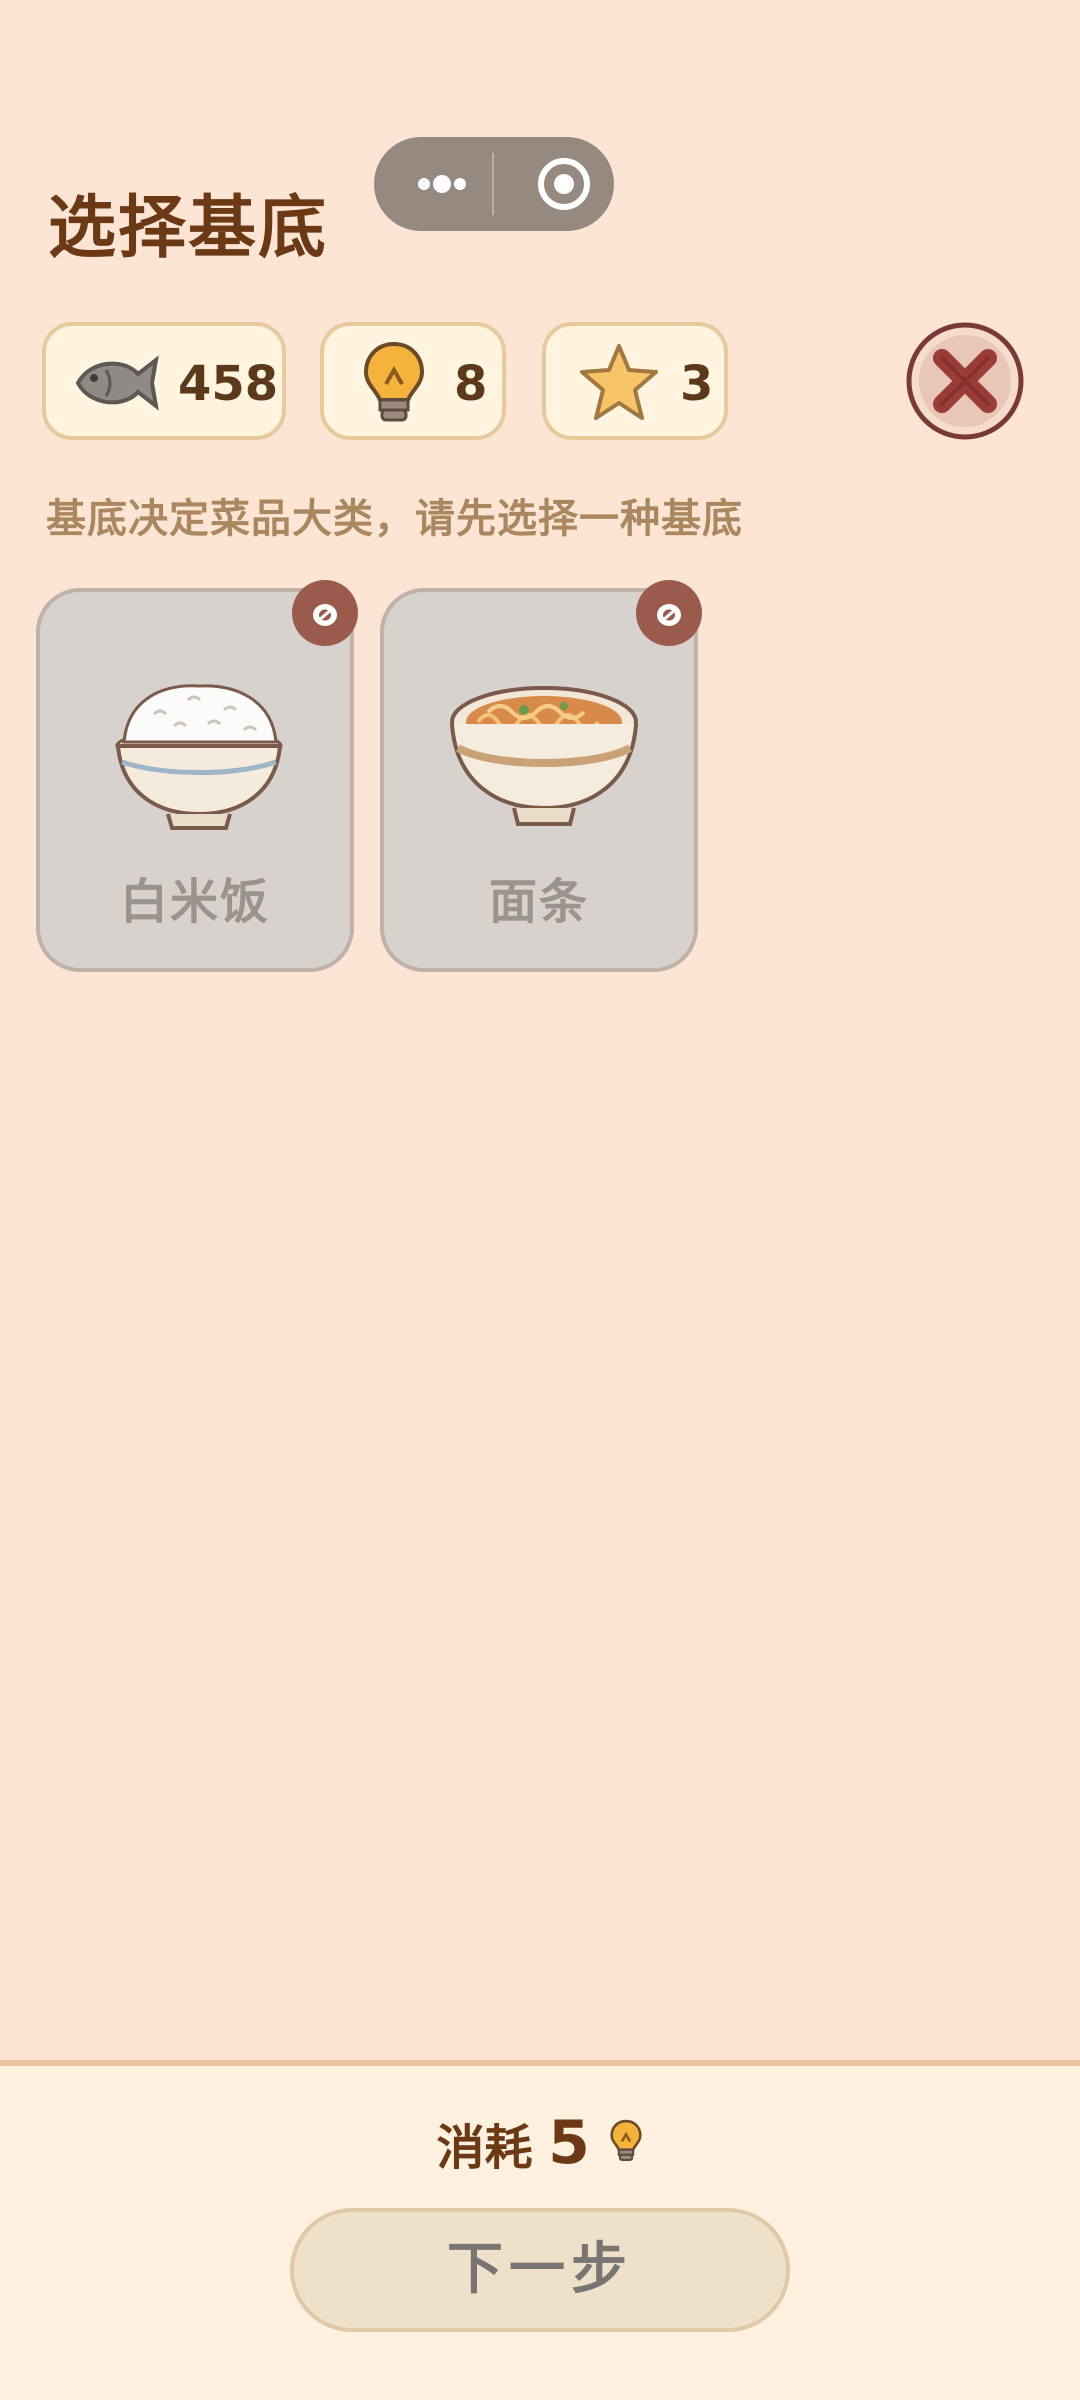  What do you see at coordinates (164, 381) in the screenshot?
I see `fish-stat: 458` at bounding box center [164, 381].